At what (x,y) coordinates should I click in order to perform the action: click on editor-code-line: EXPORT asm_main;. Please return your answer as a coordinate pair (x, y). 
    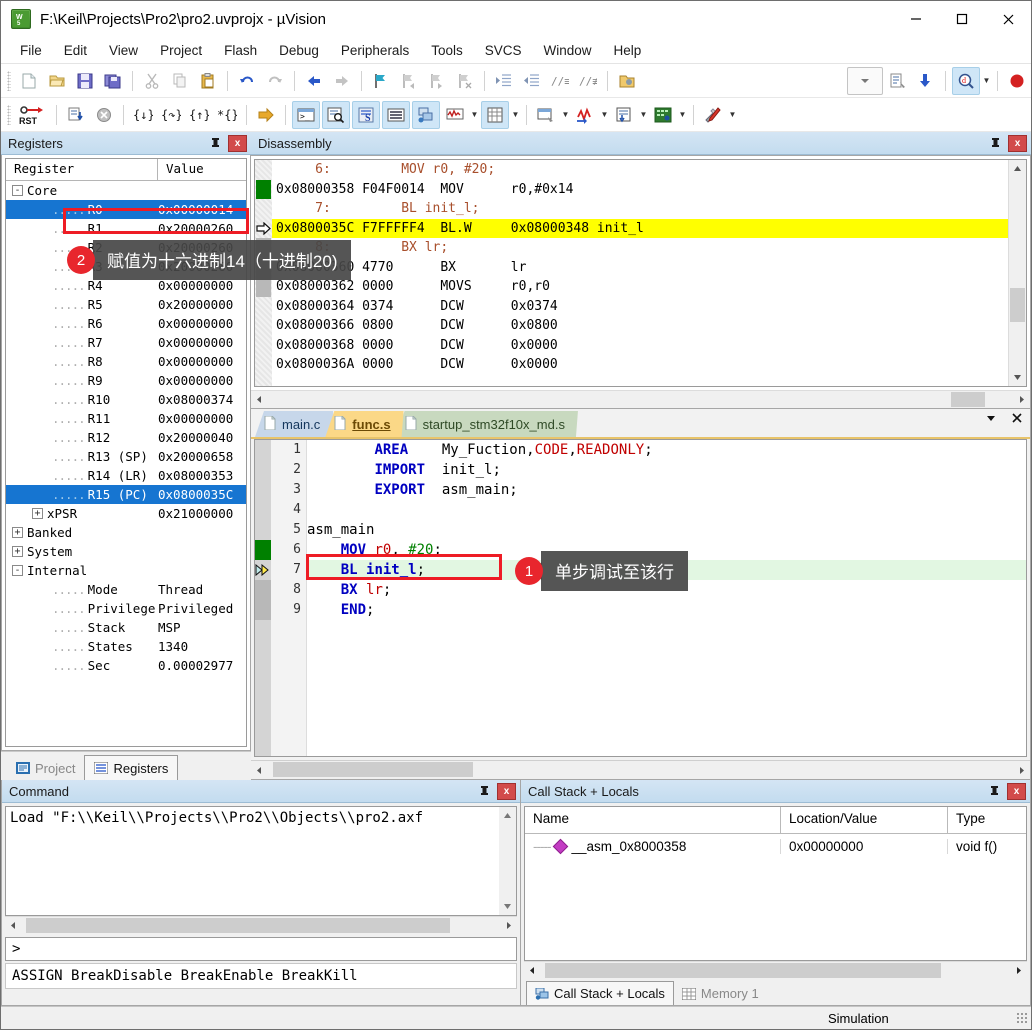
    Looking at the image, I should click on (666, 490).